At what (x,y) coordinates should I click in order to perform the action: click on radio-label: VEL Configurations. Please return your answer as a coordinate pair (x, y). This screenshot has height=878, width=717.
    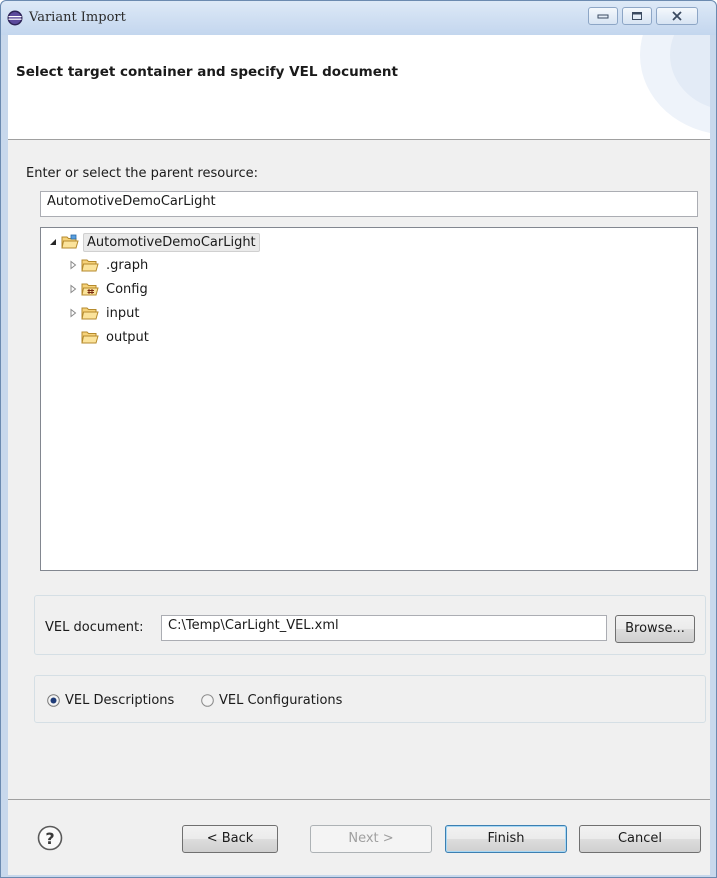
    Looking at the image, I should click on (281, 700).